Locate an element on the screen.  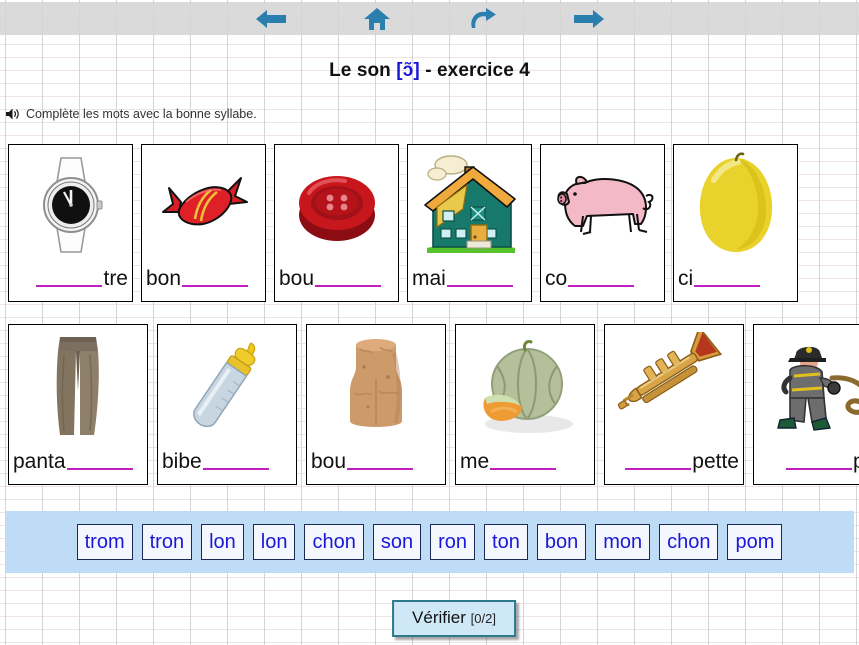
word-label: panta is located at coordinates (78, 464).